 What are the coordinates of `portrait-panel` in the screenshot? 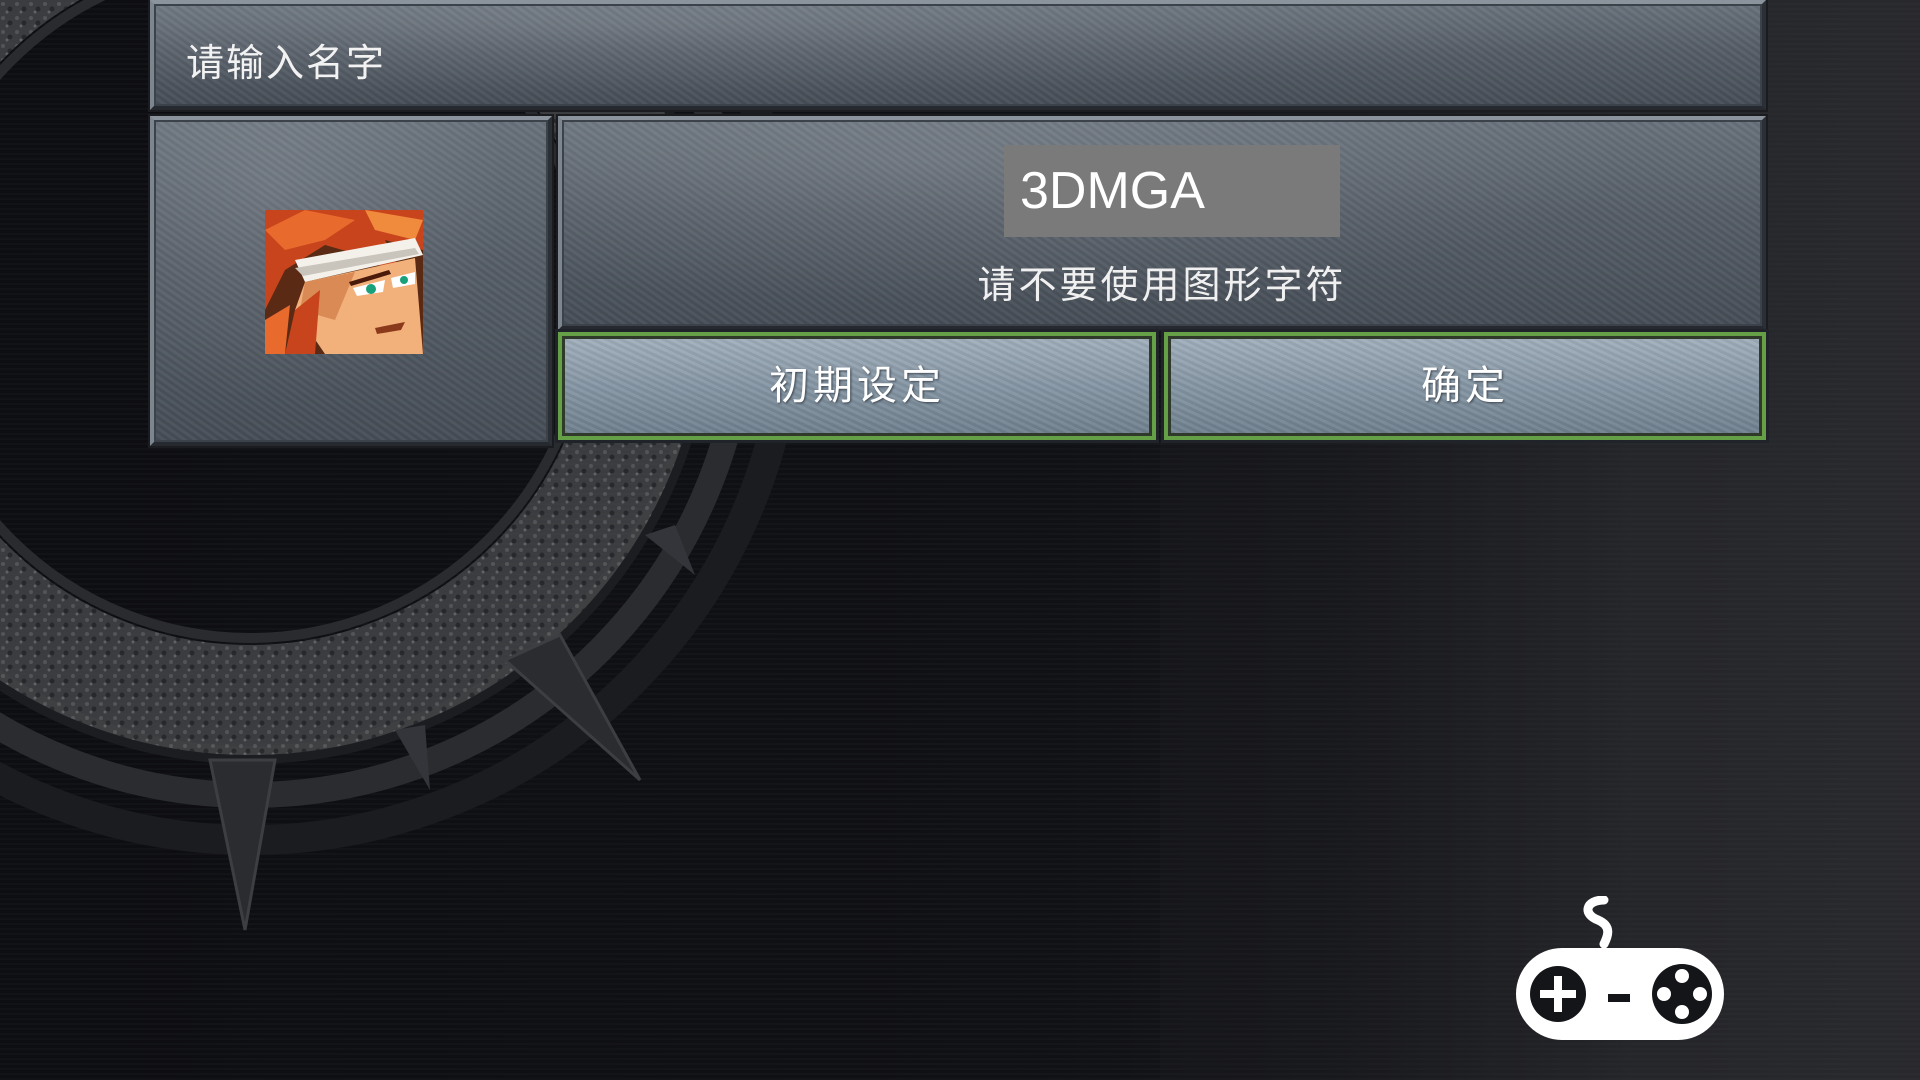 It's located at (351, 281).